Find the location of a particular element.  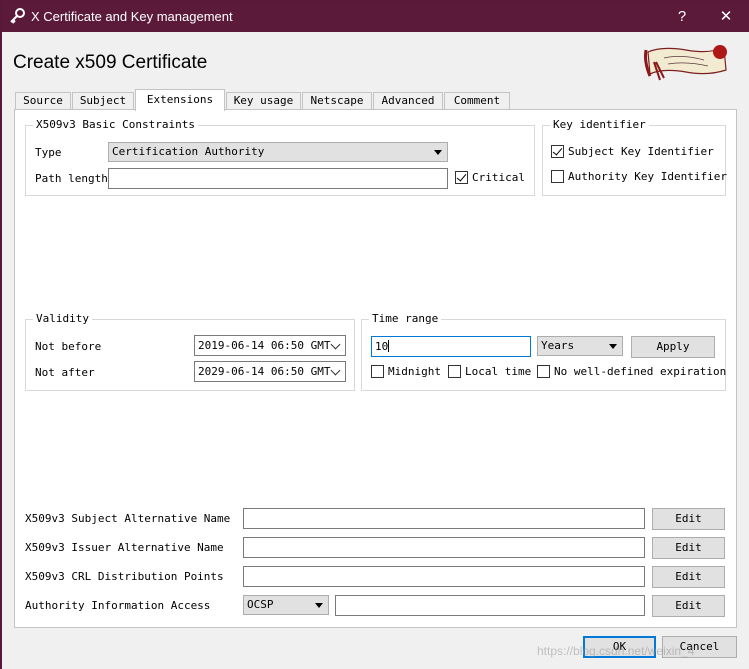

ian-edit-button: Edit is located at coordinates (688, 548).